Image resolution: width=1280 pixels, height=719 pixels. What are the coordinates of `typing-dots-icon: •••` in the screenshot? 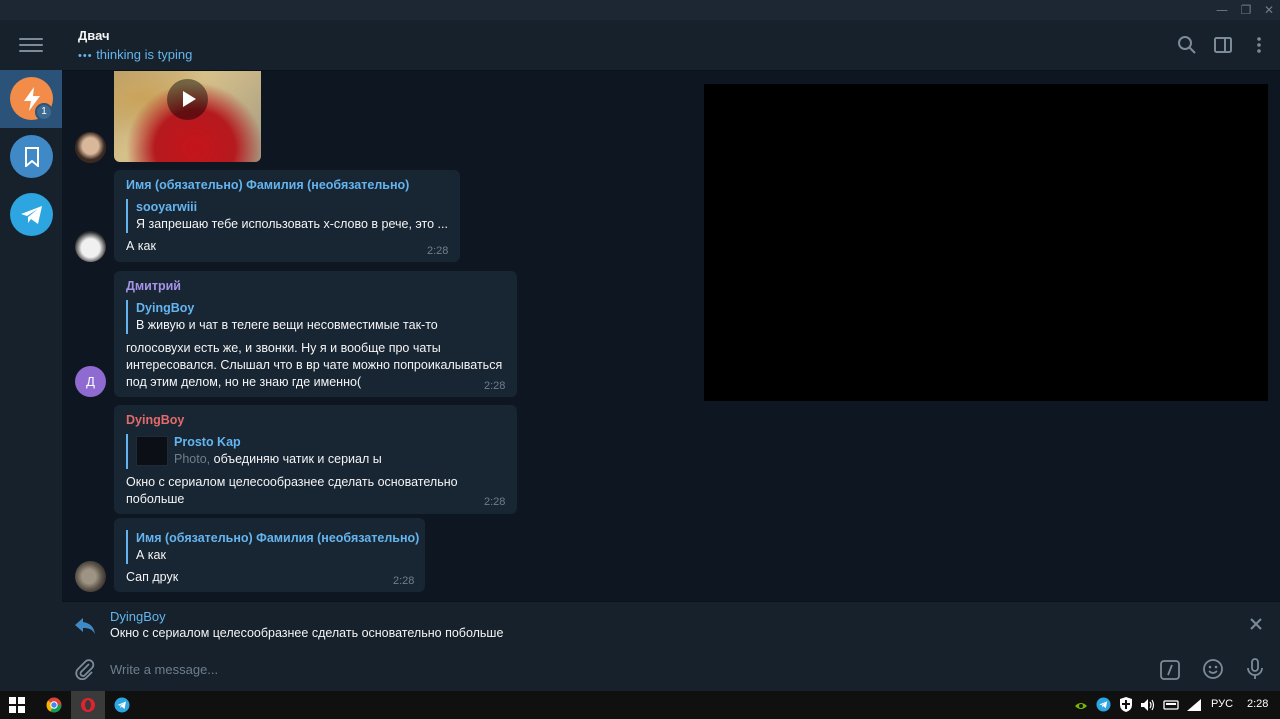 It's located at (85, 56).